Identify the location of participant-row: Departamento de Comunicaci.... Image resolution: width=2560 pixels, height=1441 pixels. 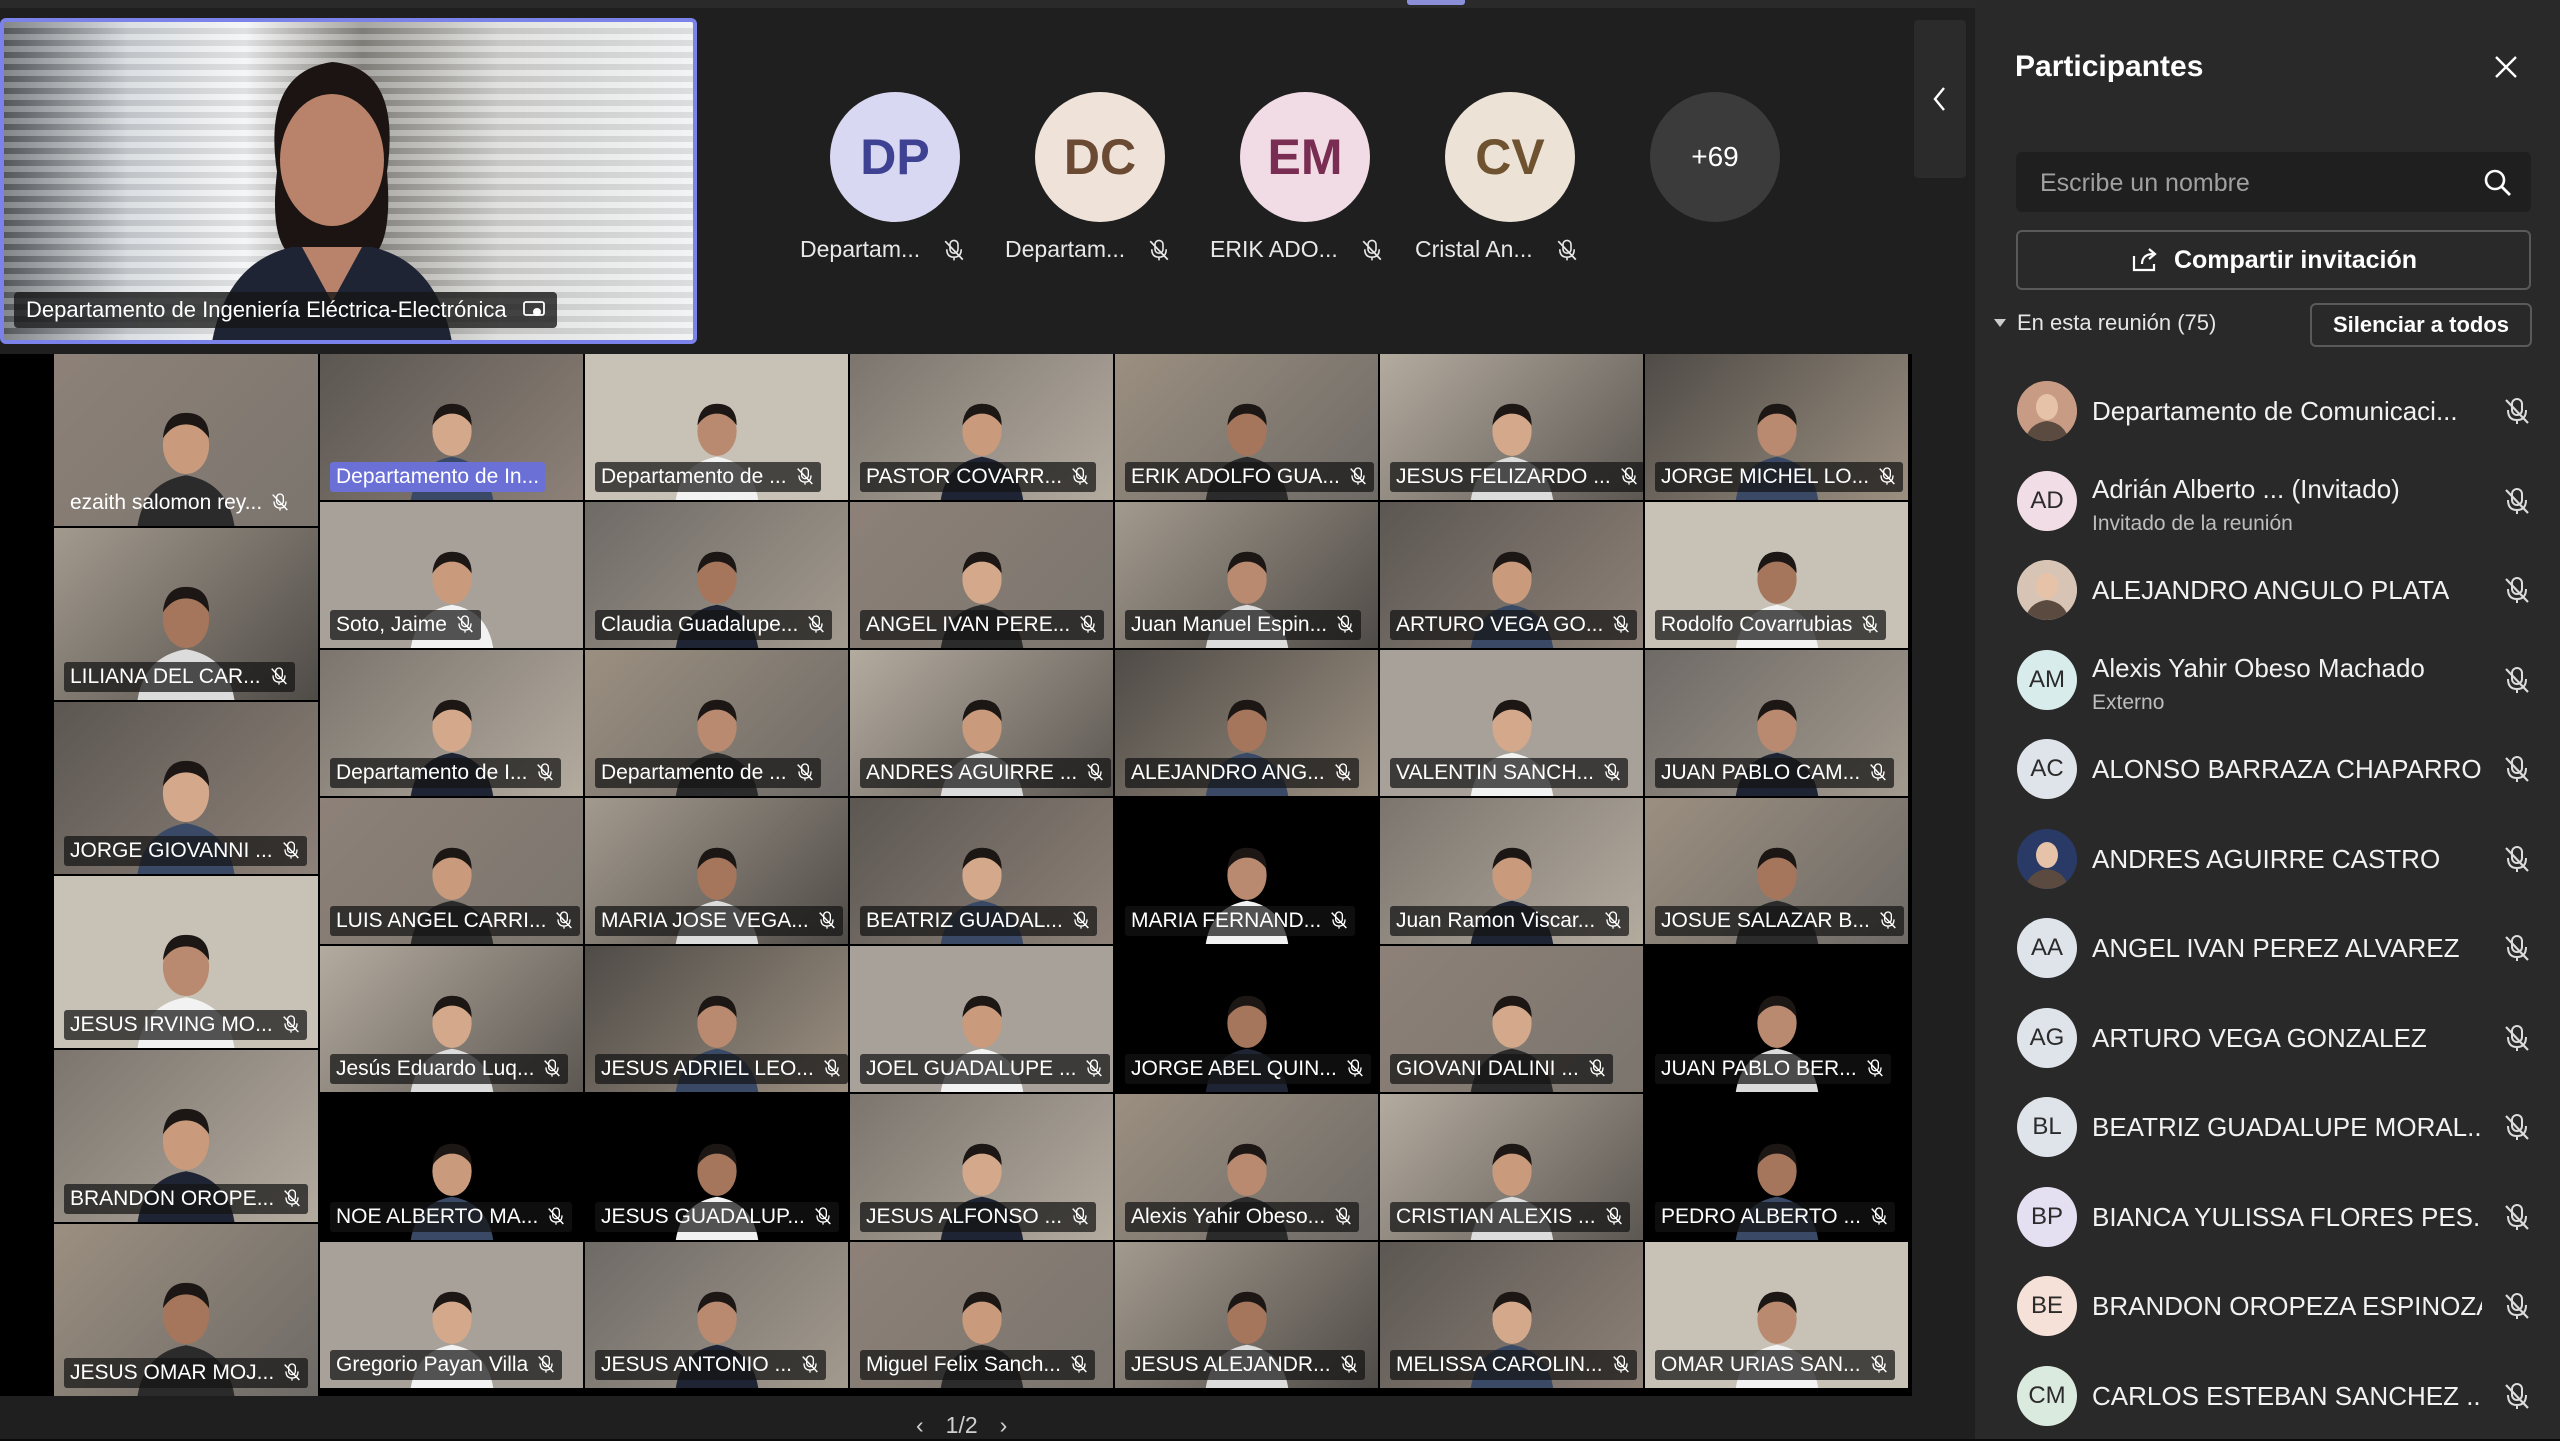
(2267, 411).